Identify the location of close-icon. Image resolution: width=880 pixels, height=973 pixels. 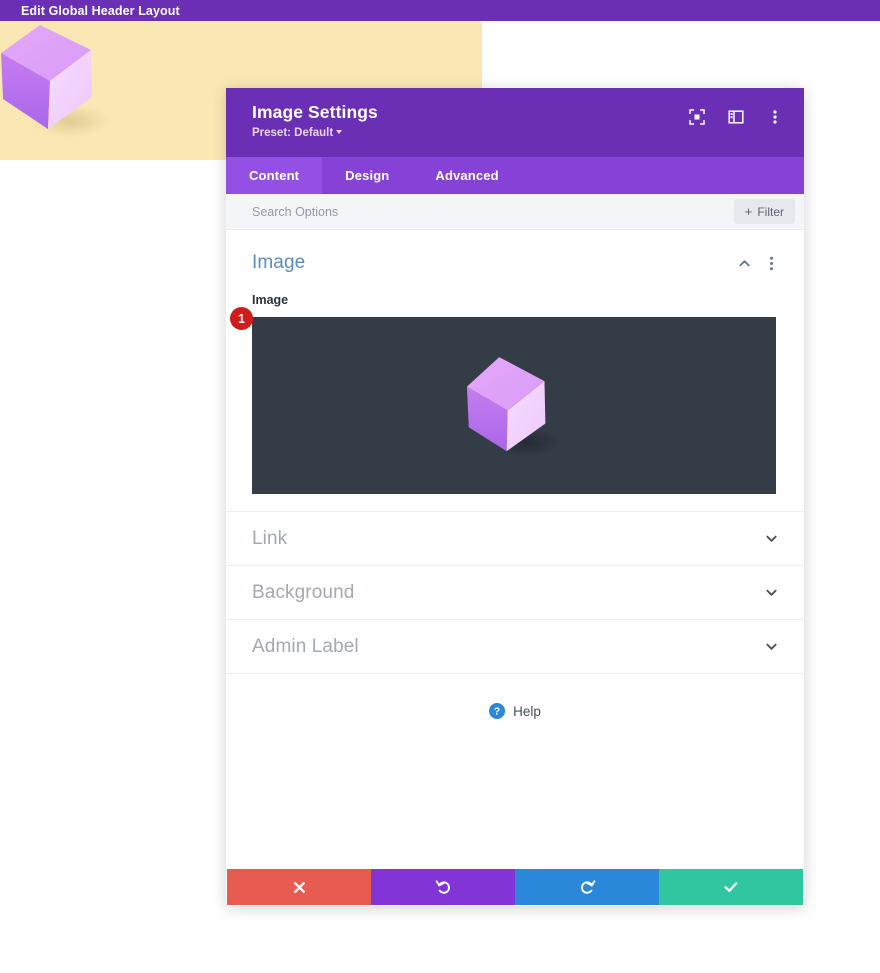
(299, 887).